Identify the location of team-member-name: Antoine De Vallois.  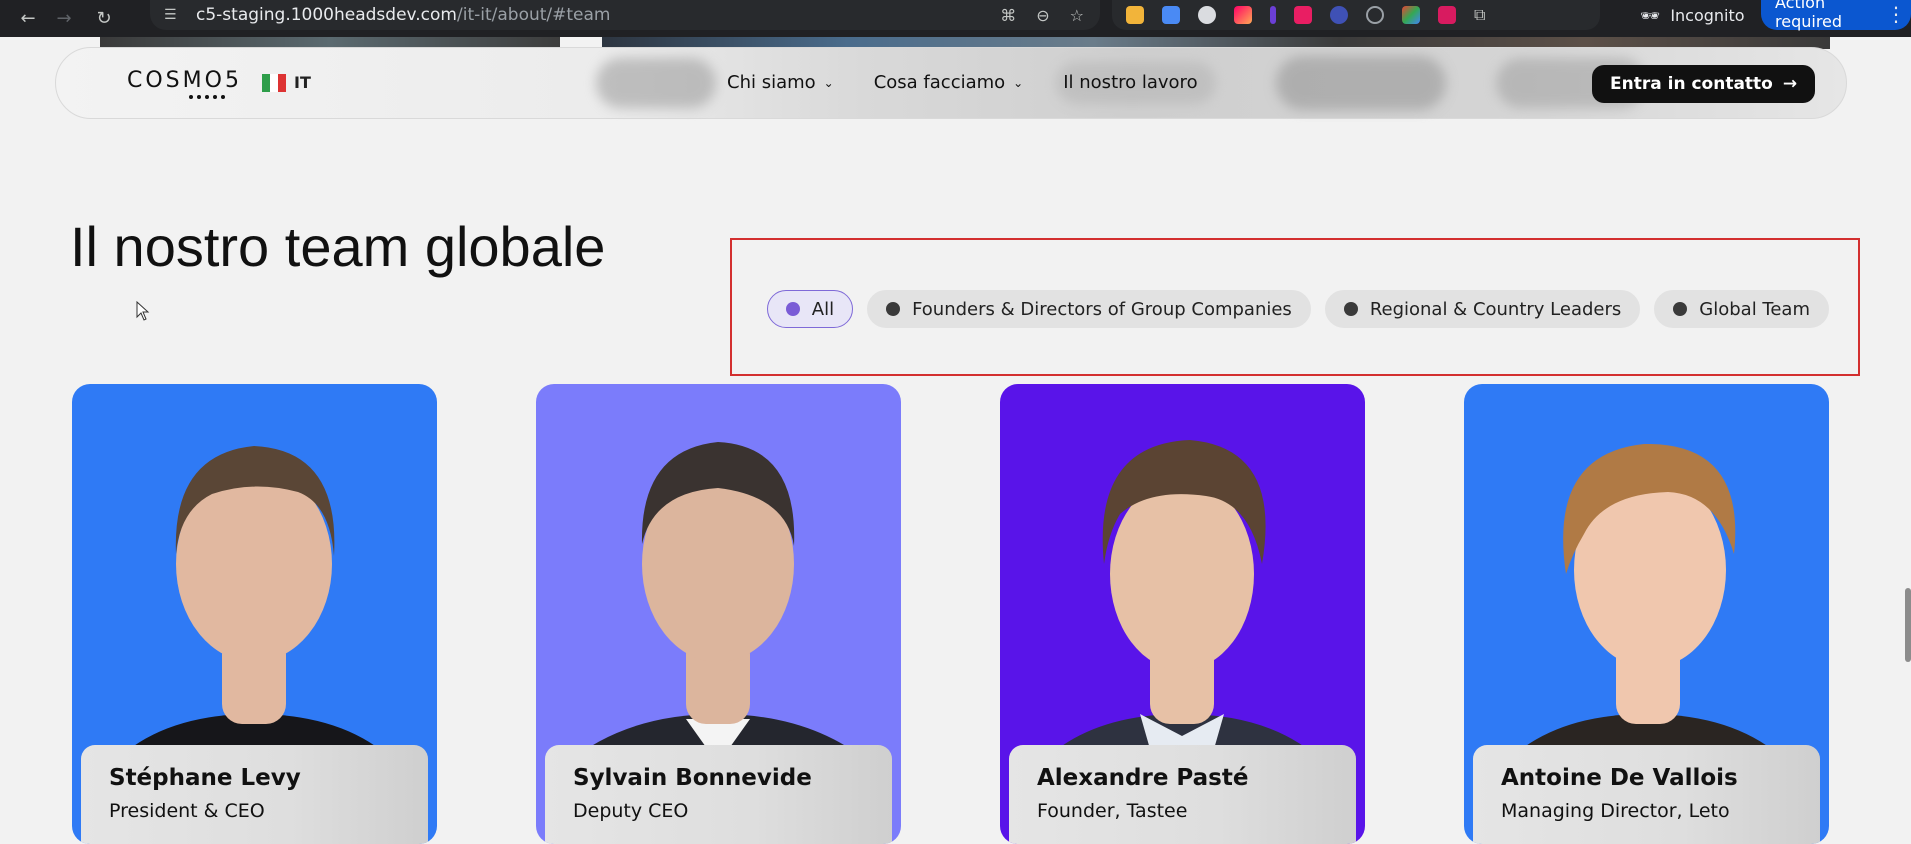
(1619, 778).